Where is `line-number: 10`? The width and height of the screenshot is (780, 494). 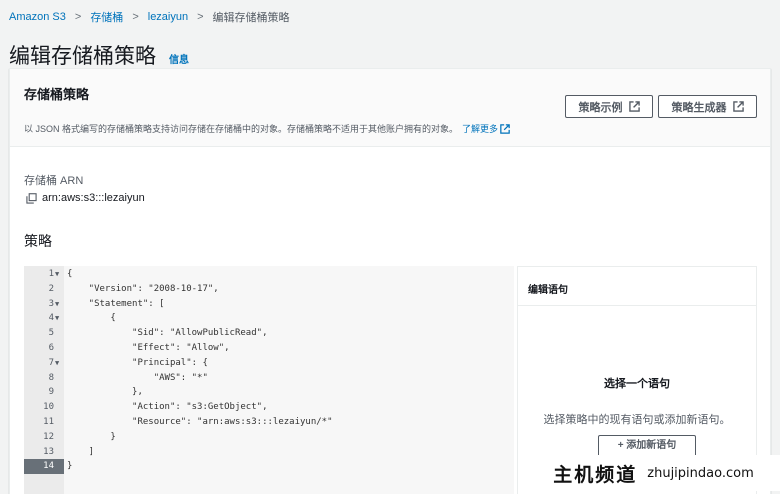
line-number: 10 is located at coordinates (48, 407).